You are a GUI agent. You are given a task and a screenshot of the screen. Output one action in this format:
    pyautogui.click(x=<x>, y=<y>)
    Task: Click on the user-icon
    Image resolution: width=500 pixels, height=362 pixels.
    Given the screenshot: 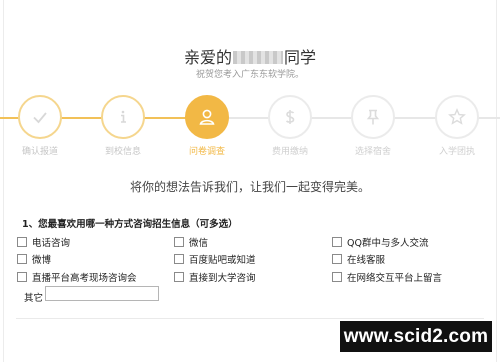 What is the action you would take?
    pyautogui.click(x=207, y=117)
    